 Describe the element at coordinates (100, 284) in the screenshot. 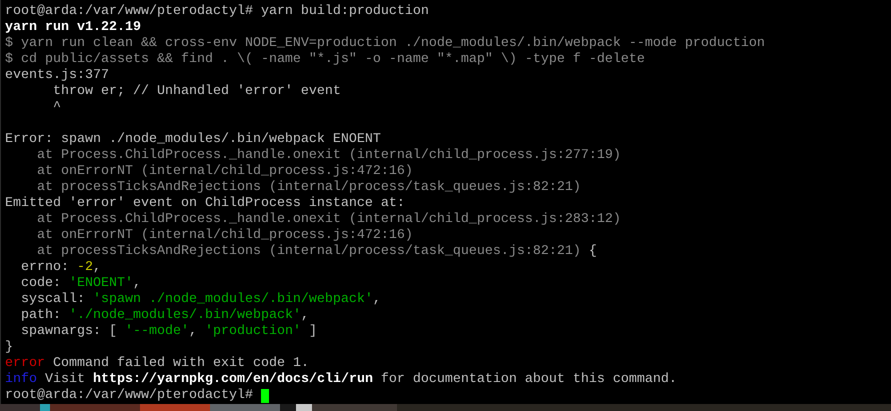

I see `string-value: 'ENOENT'` at that location.